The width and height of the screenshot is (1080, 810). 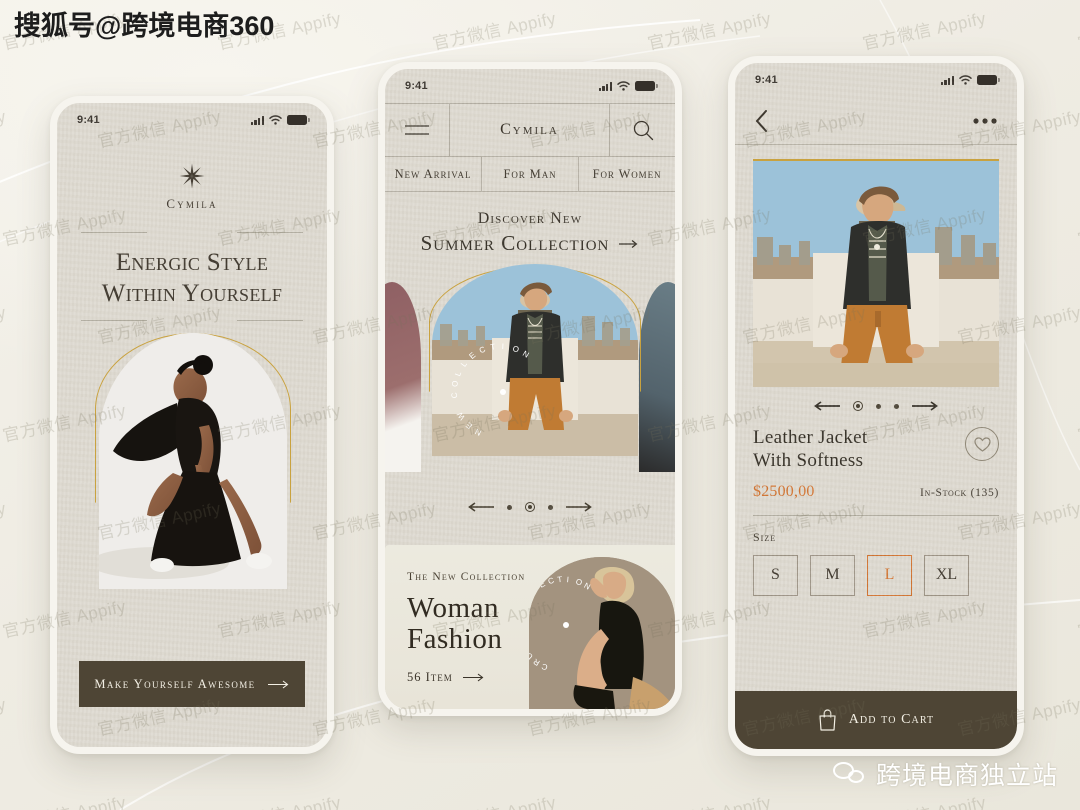 I want to click on tab-label: For Man, so click(x=530, y=173).